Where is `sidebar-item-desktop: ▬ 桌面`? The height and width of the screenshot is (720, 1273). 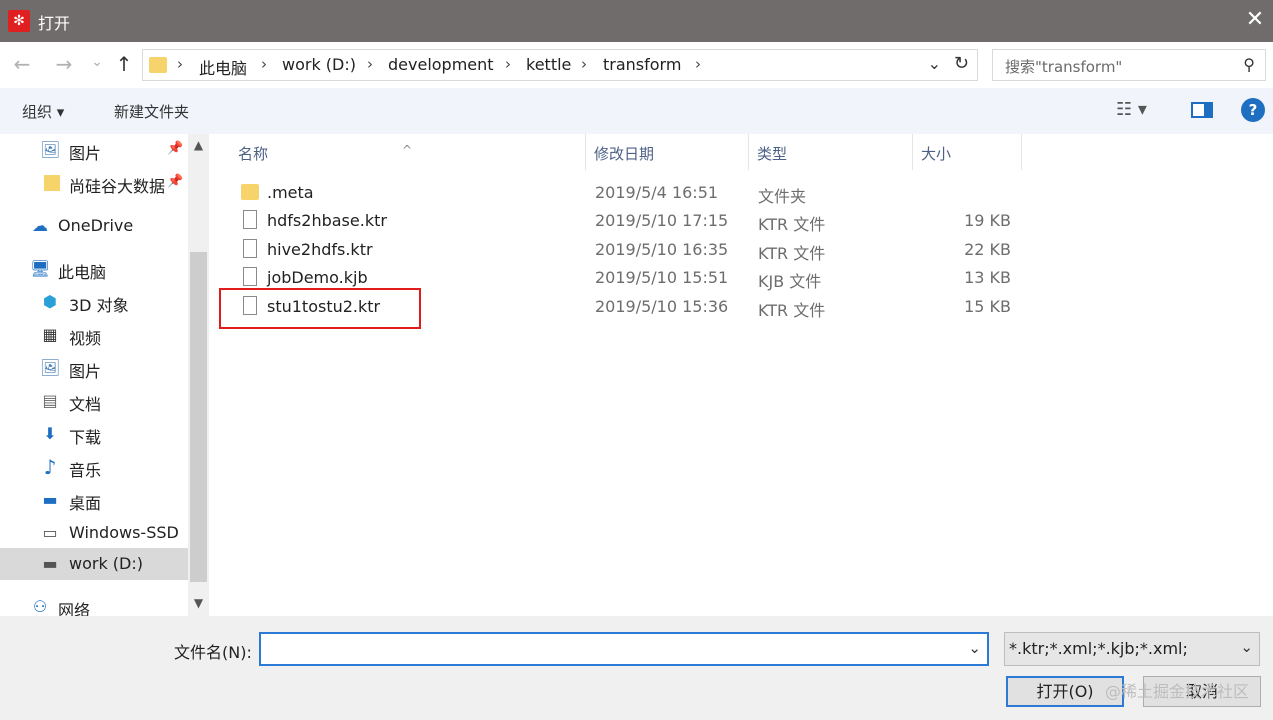
sidebar-item-desktop: ▬ 桌面 is located at coordinates (94, 500).